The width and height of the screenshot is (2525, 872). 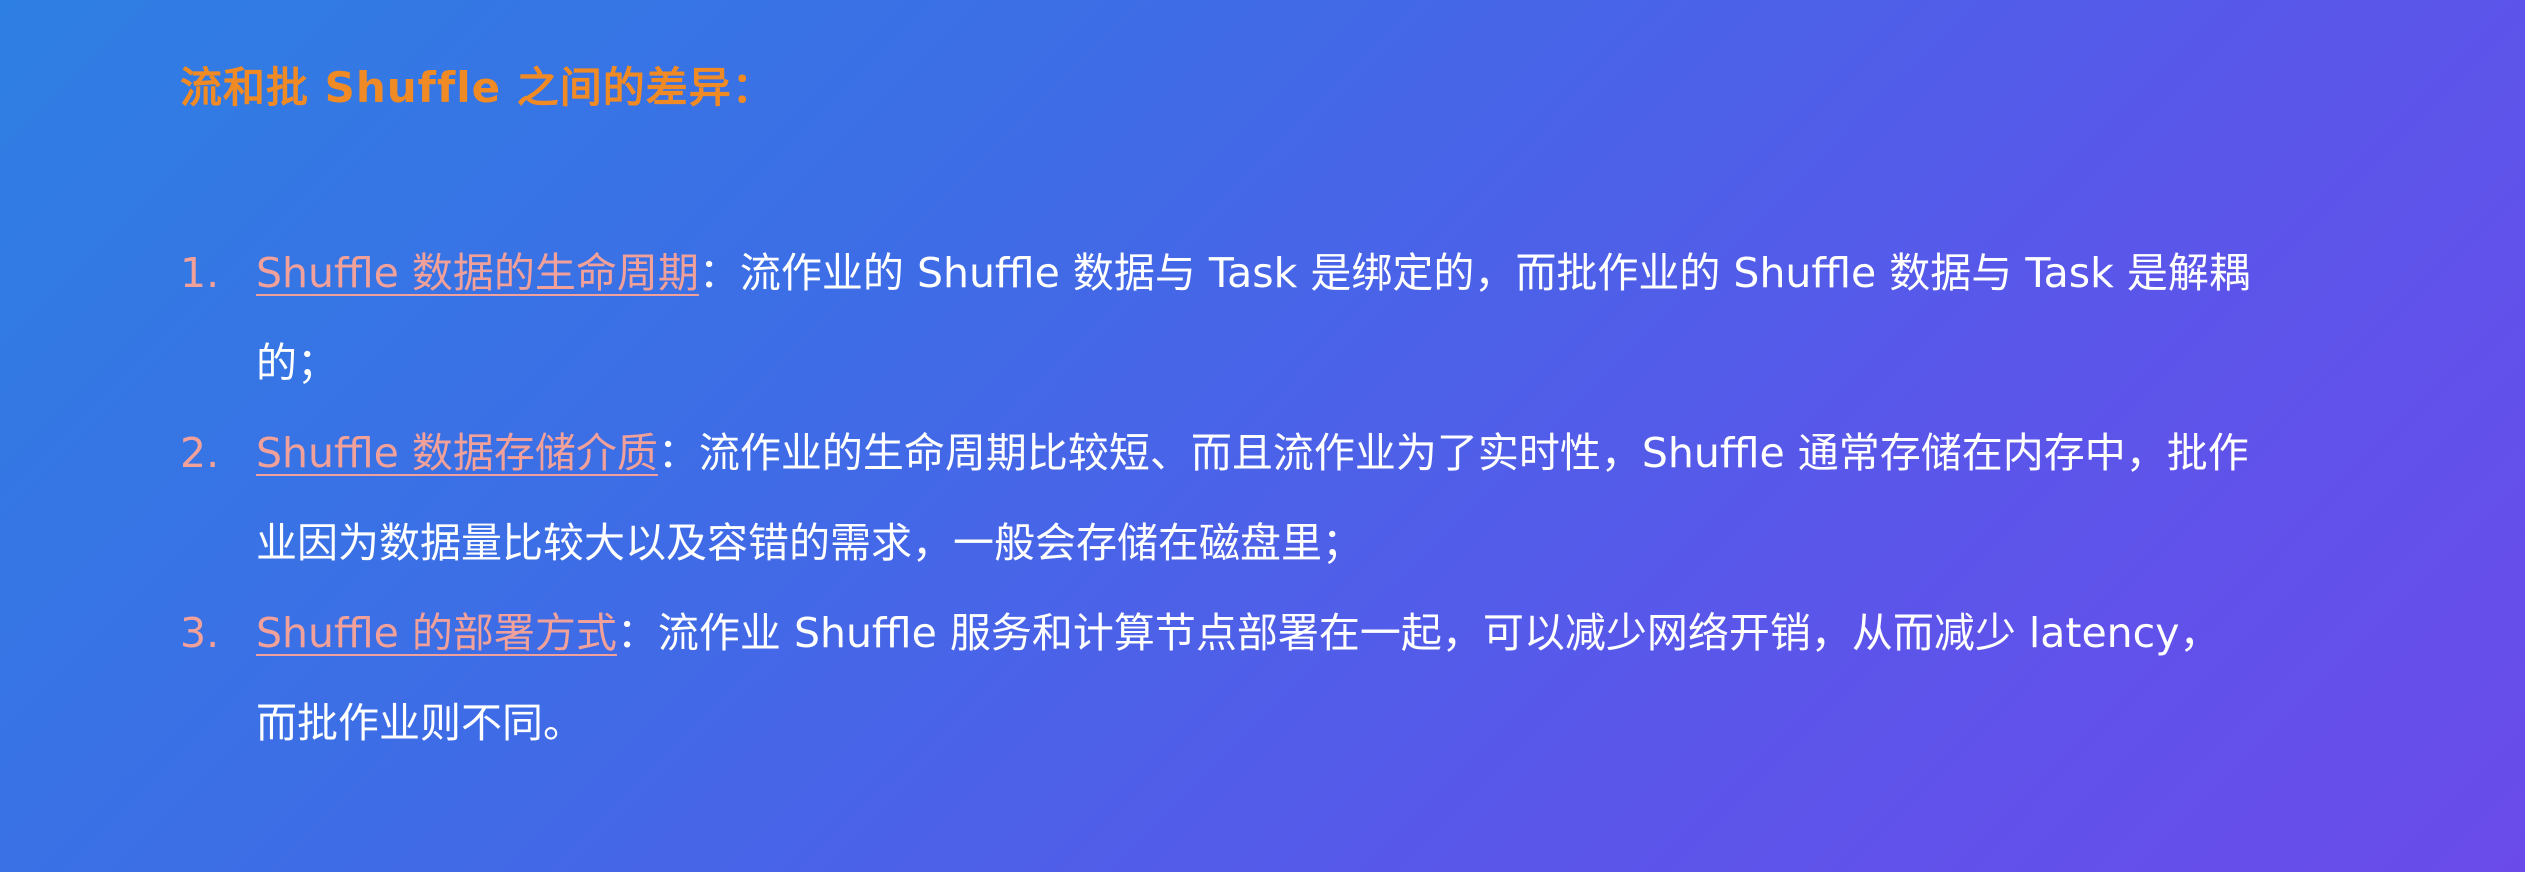 I want to click on list-number: 1., so click(x=200, y=273).